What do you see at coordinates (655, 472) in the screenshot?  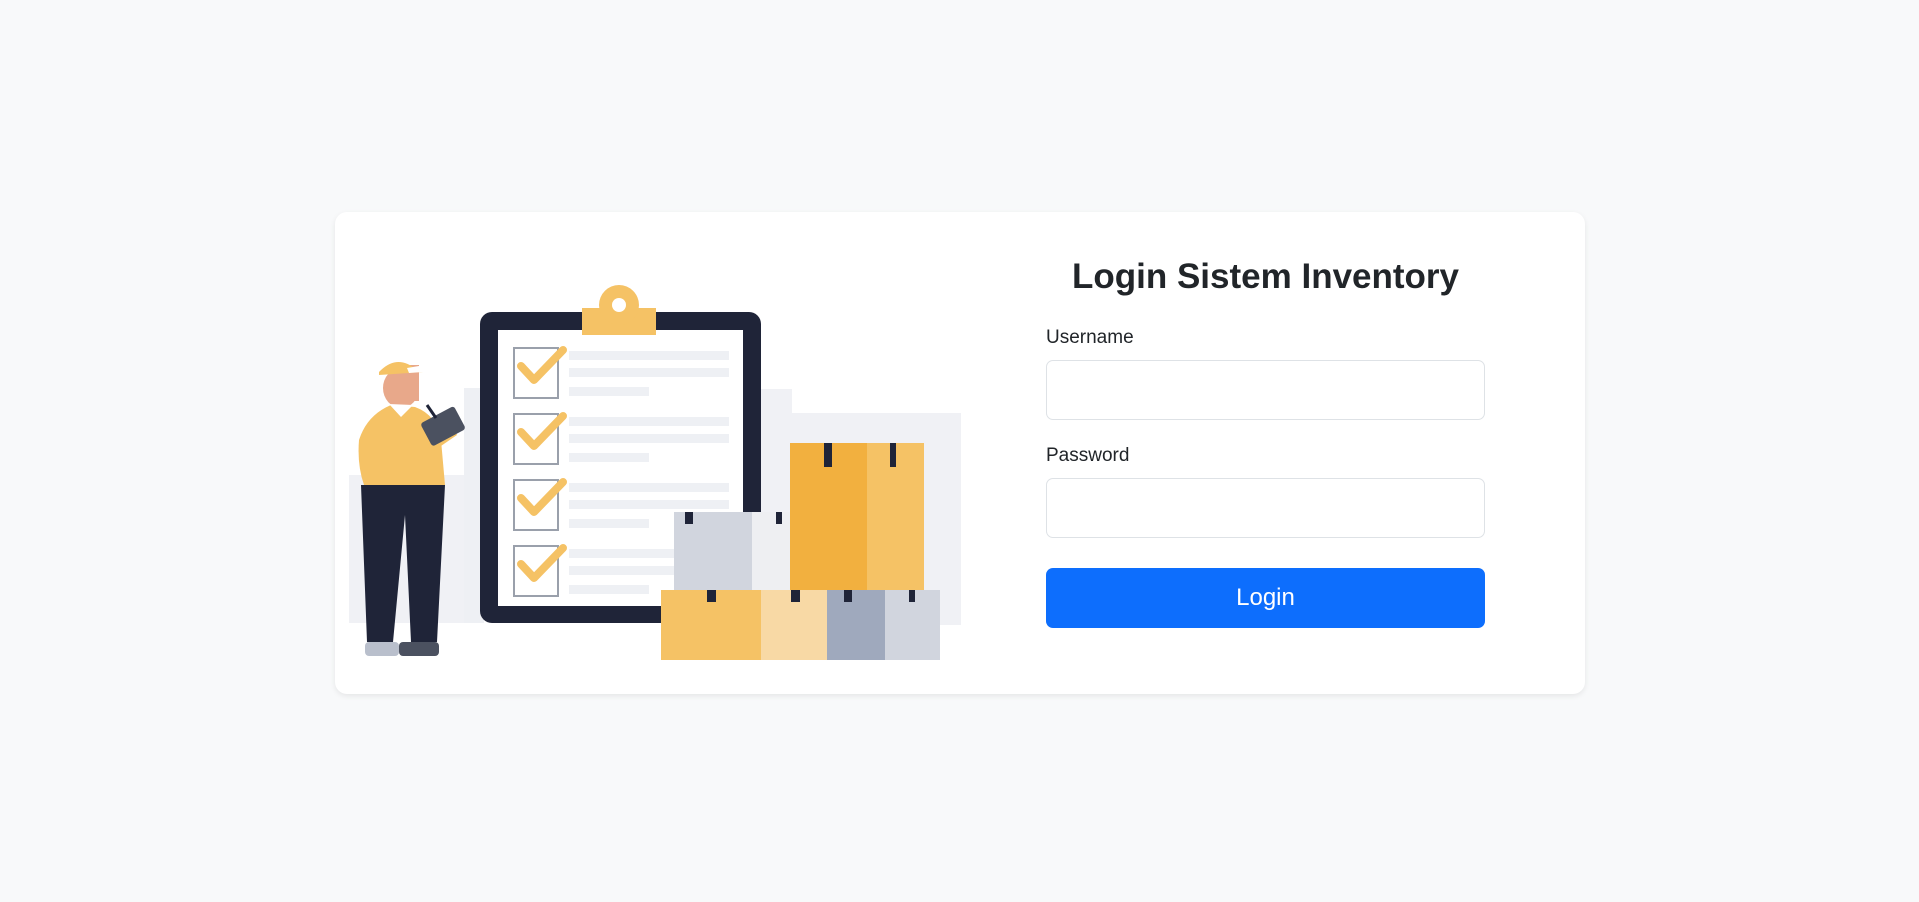 I see `inventory-illustration` at bounding box center [655, 472].